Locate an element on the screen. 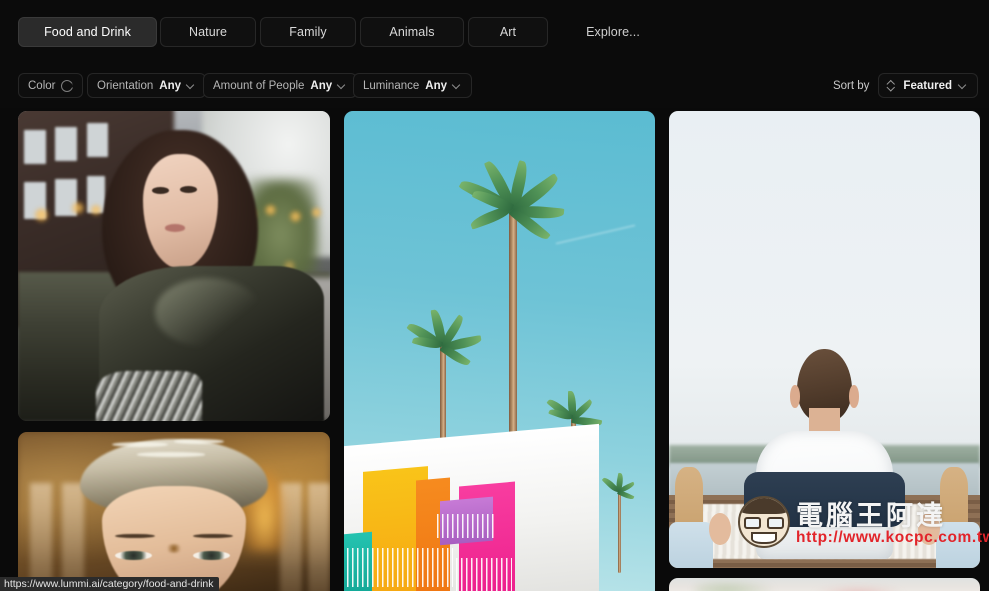 The height and width of the screenshot is (600, 1000). filter-color: Color is located at coordinates (51, 85).